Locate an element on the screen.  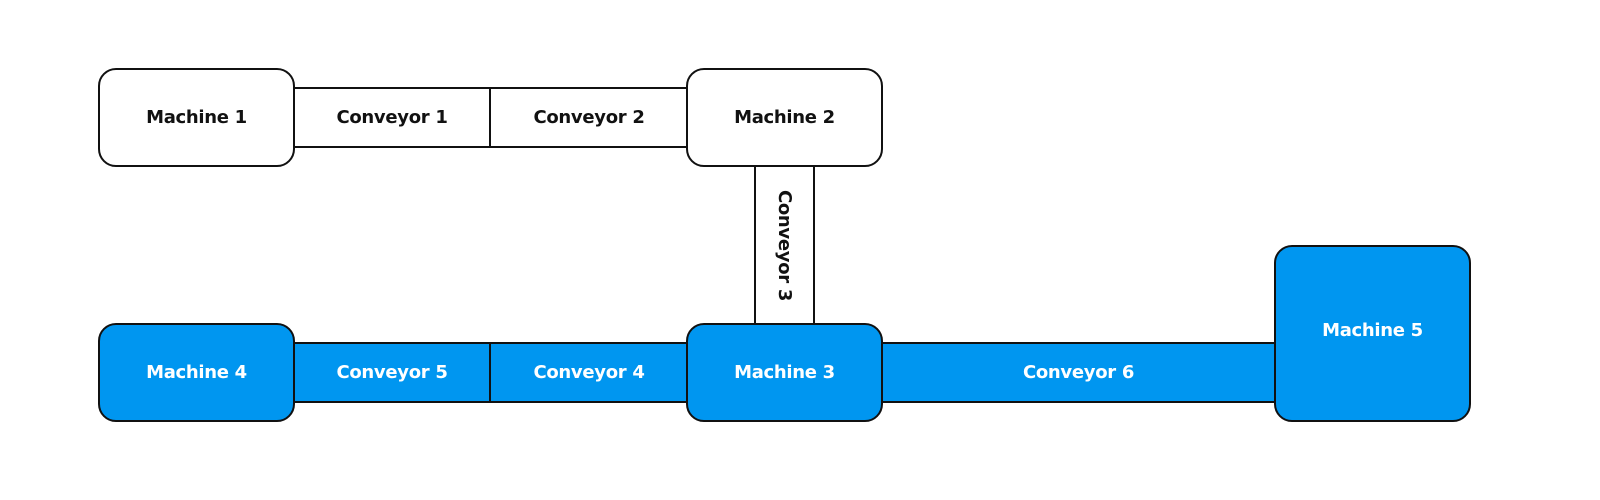
machine-4: Machine 4 is located at coordinates (196, 372).